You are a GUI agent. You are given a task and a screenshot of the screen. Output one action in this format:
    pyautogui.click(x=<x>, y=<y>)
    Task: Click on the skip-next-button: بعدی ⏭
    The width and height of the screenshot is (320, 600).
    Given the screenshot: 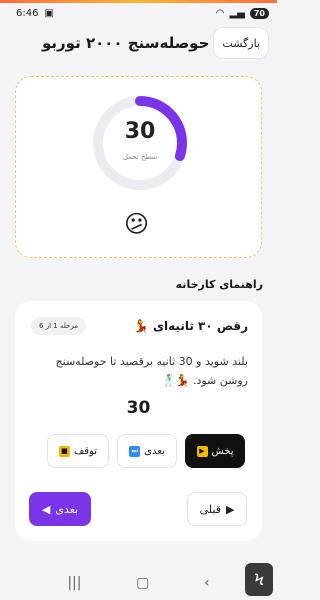 What is the action you would take?
    pyautogui.click(x=147, y=451)
    